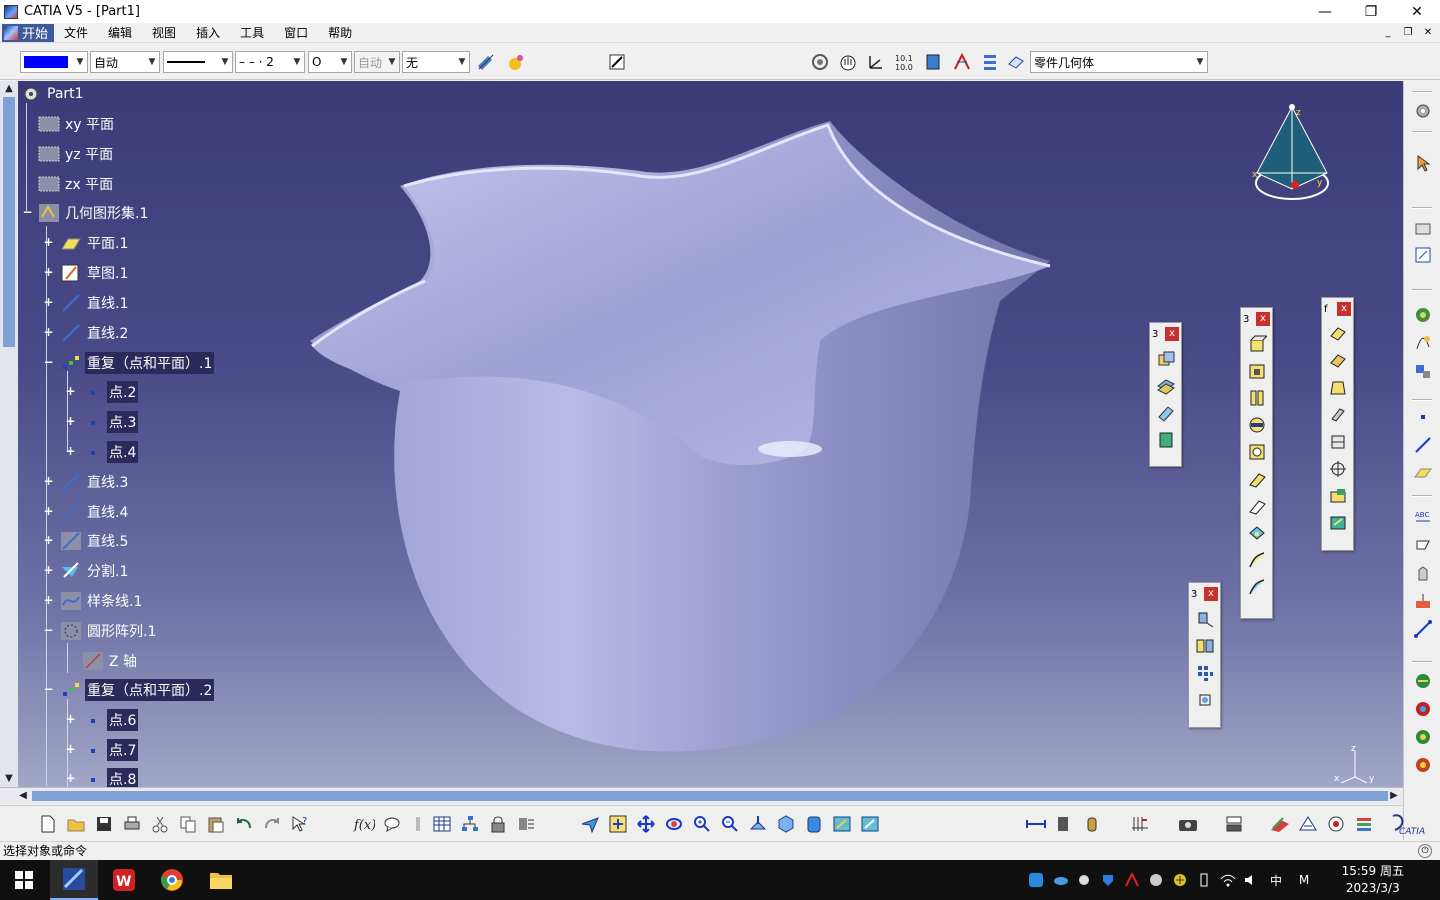 This screenshot has width=1440, height=900. What do you see at coordinates (674, 824) in the screenshot?
I see `rotate-icon` at bounding box center [674, 824].